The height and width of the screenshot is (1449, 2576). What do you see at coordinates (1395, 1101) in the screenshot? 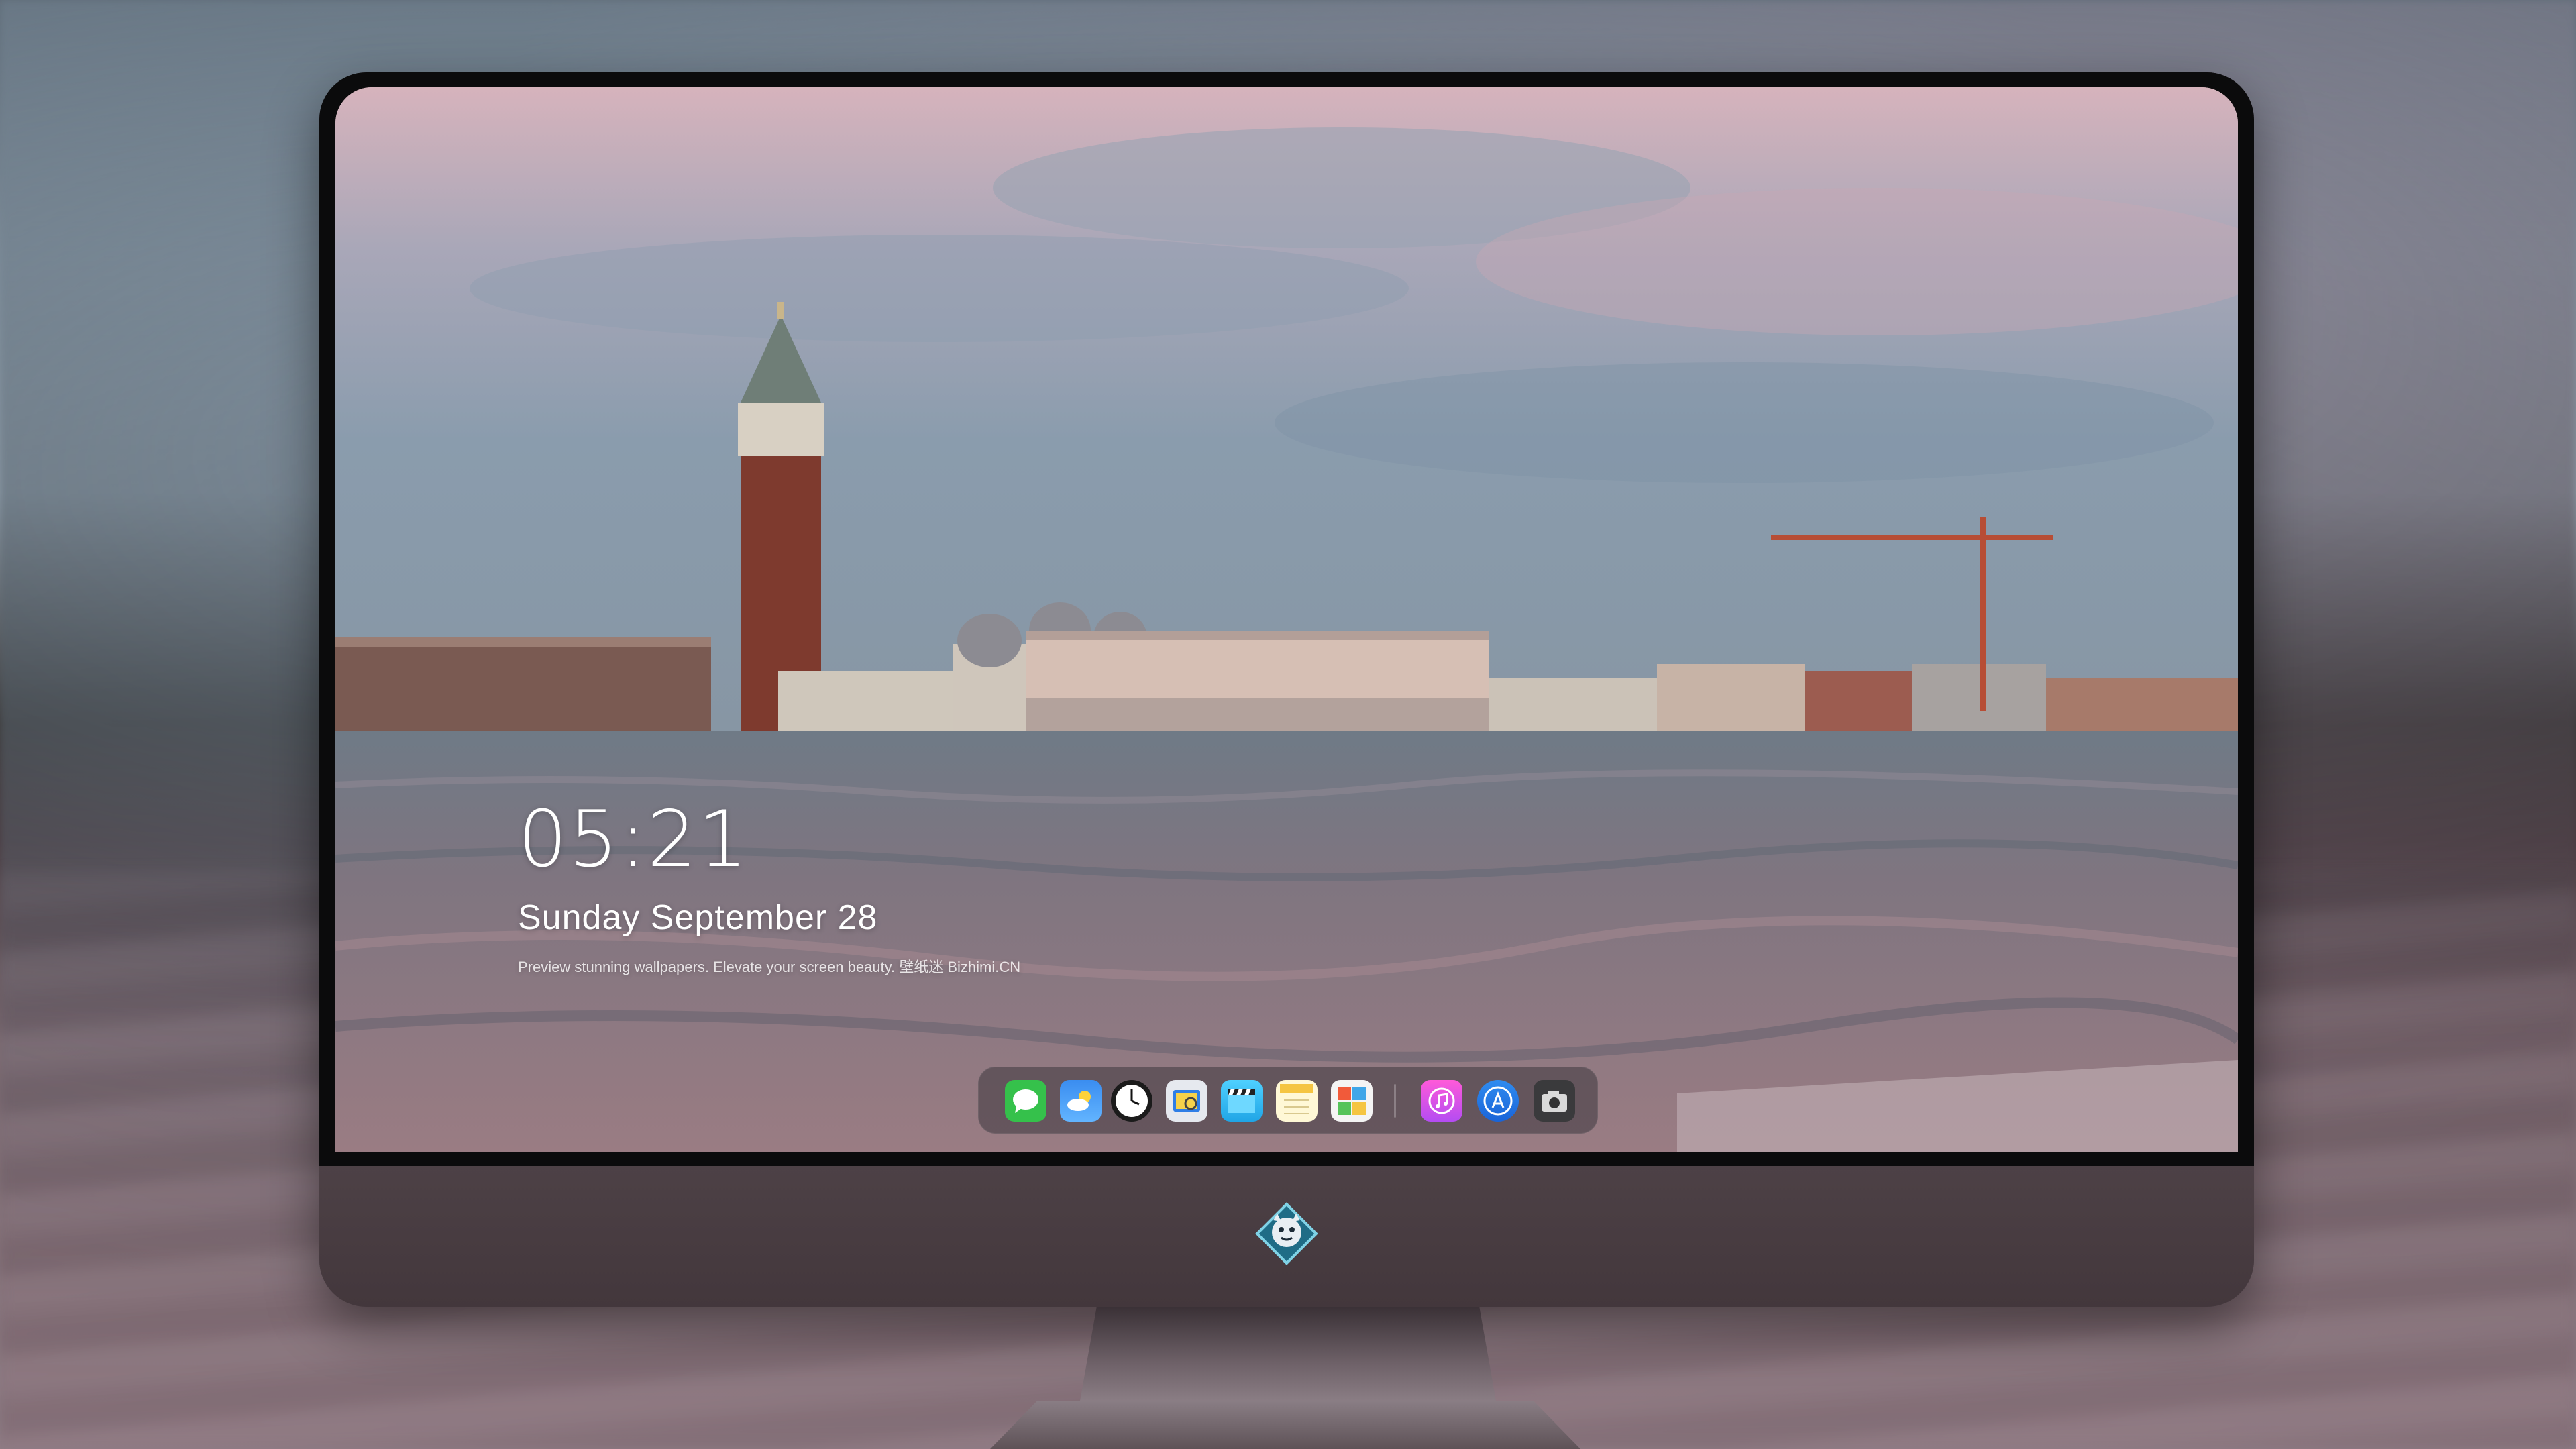
I see `dock-separator` at bounding box center [1395, 1101].